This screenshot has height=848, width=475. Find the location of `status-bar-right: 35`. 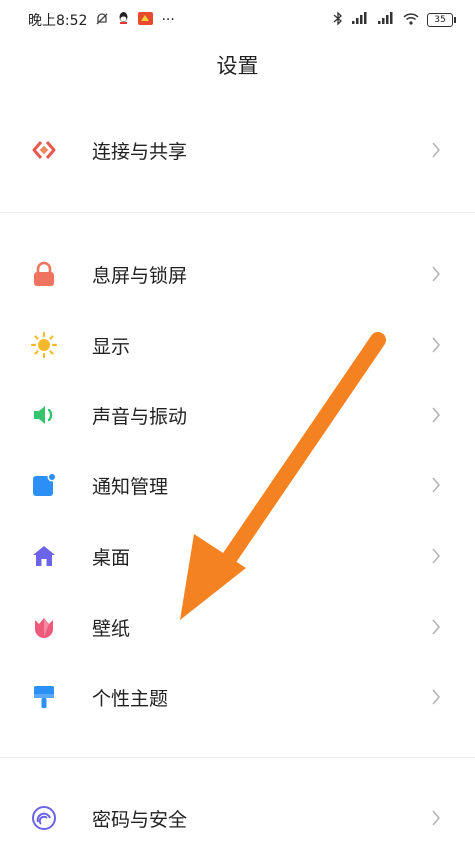

status-bar-right: 35 is located at coordinates (394, 20).